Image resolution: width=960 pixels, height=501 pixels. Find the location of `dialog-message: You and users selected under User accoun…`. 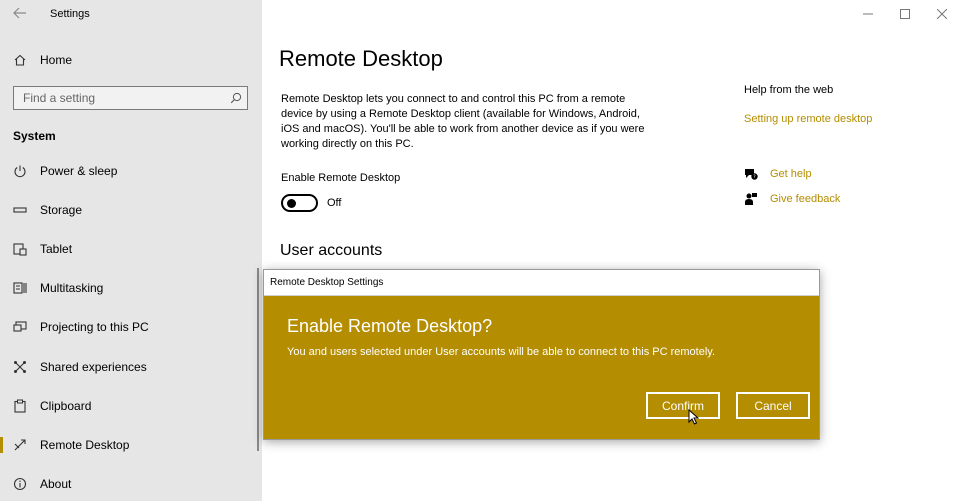

dialog-message: You and users selected under User accoun… is located at coordinates (501, 352).